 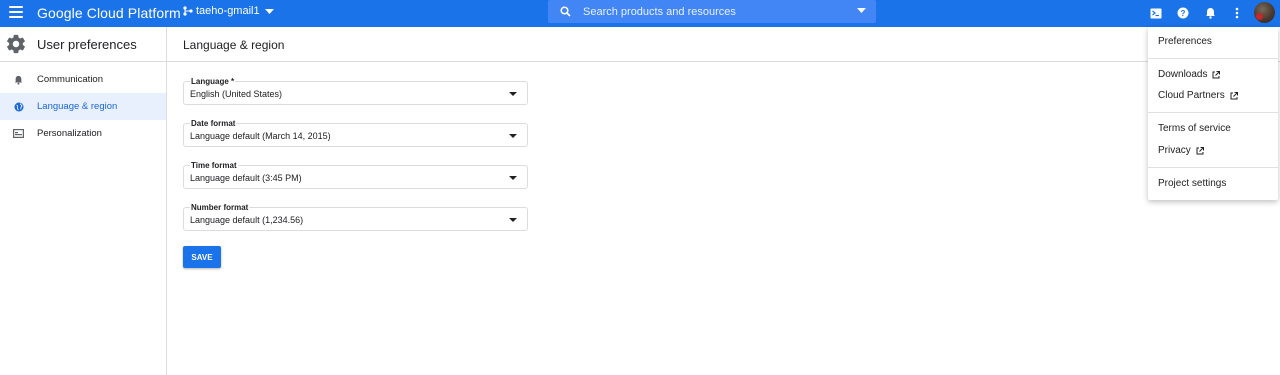 I want to click on sidebar-item-label: Language & region, so click(x=77, y=106).